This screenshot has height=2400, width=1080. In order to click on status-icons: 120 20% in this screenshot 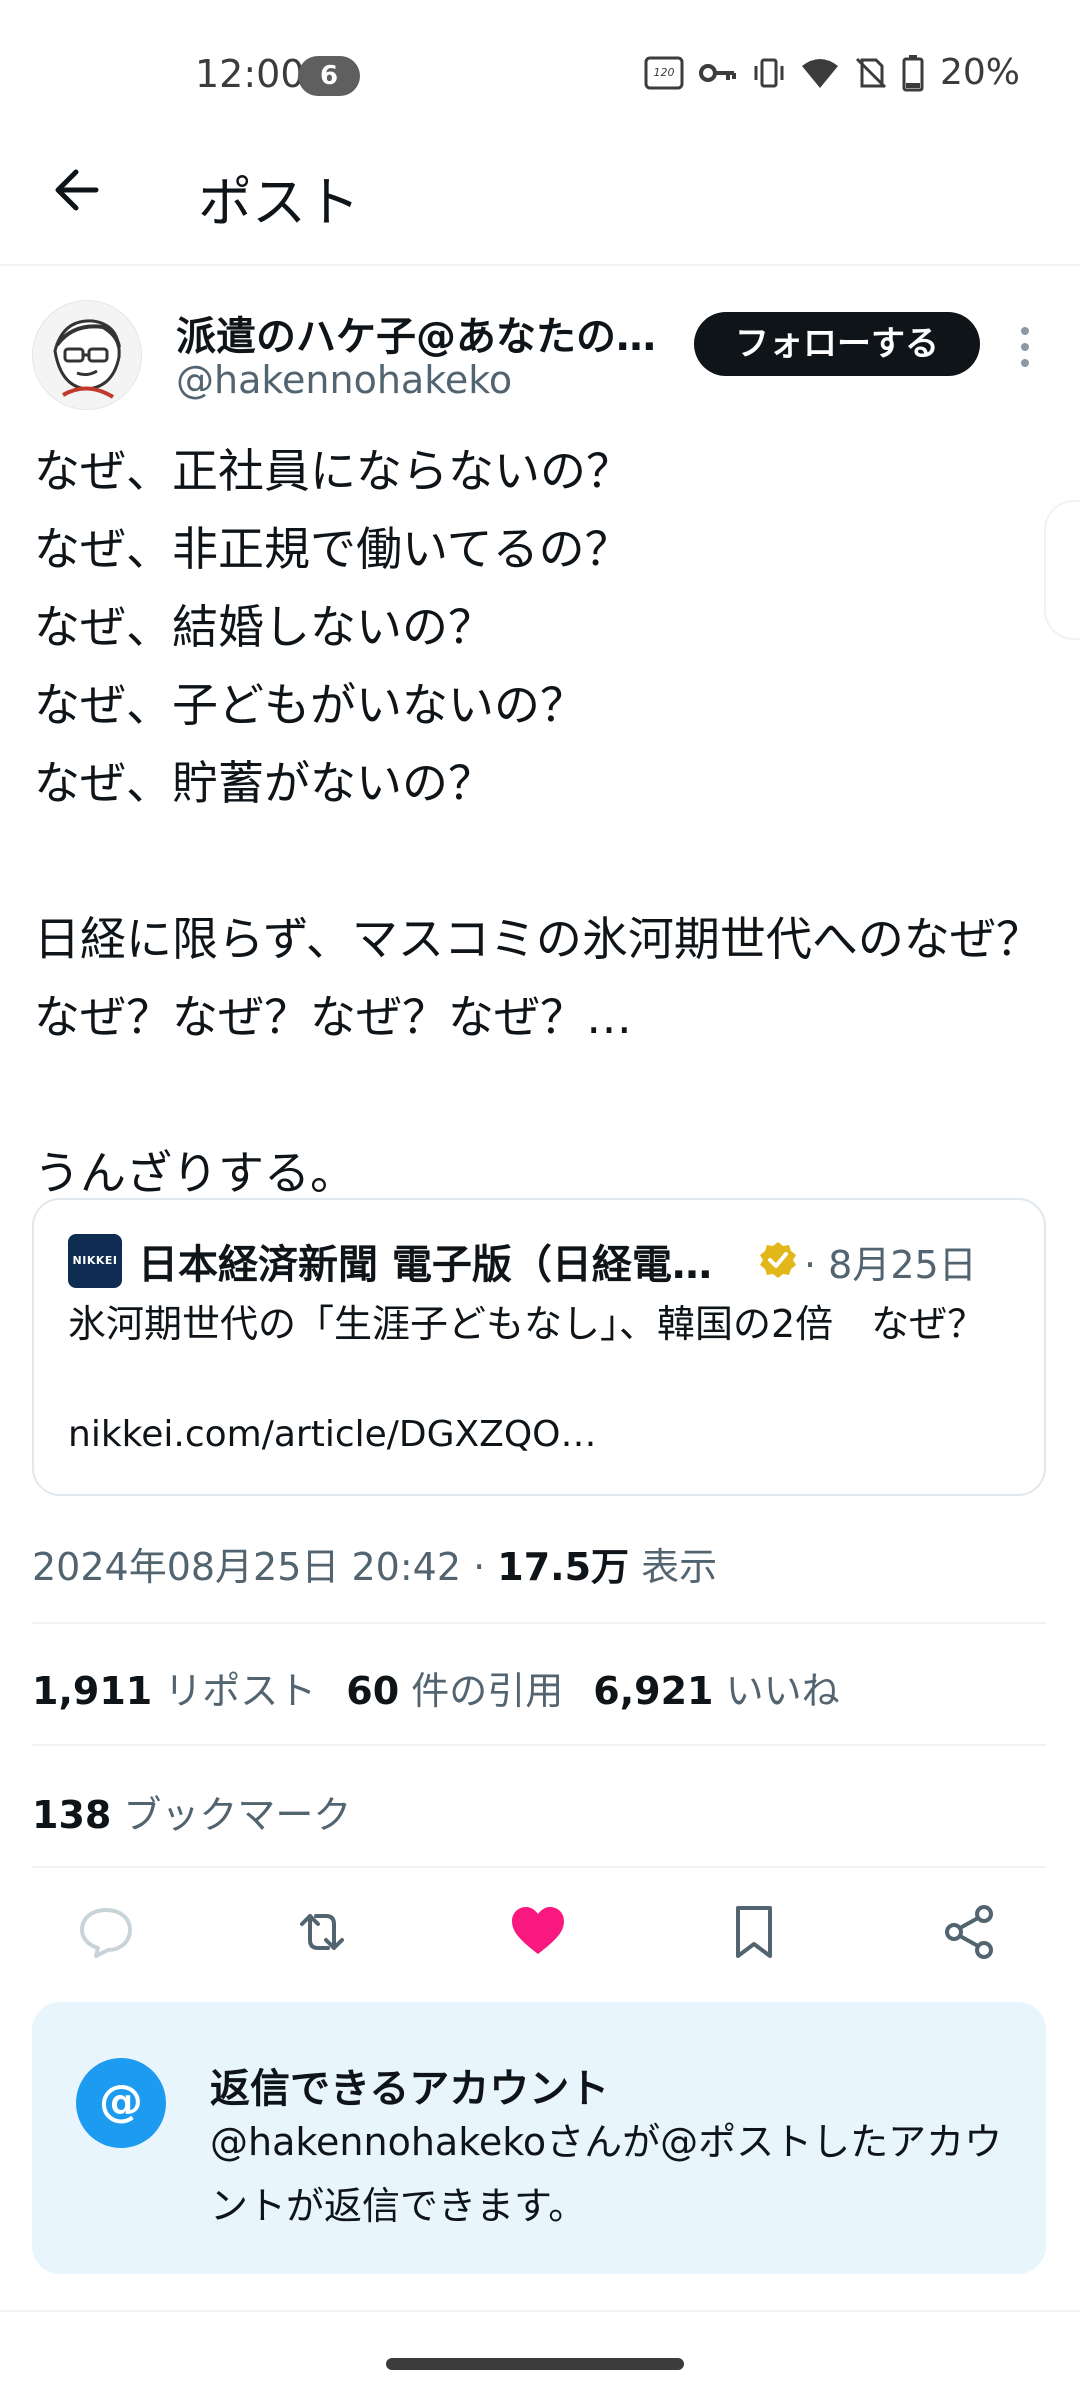, I will do `click(832, 72)`.